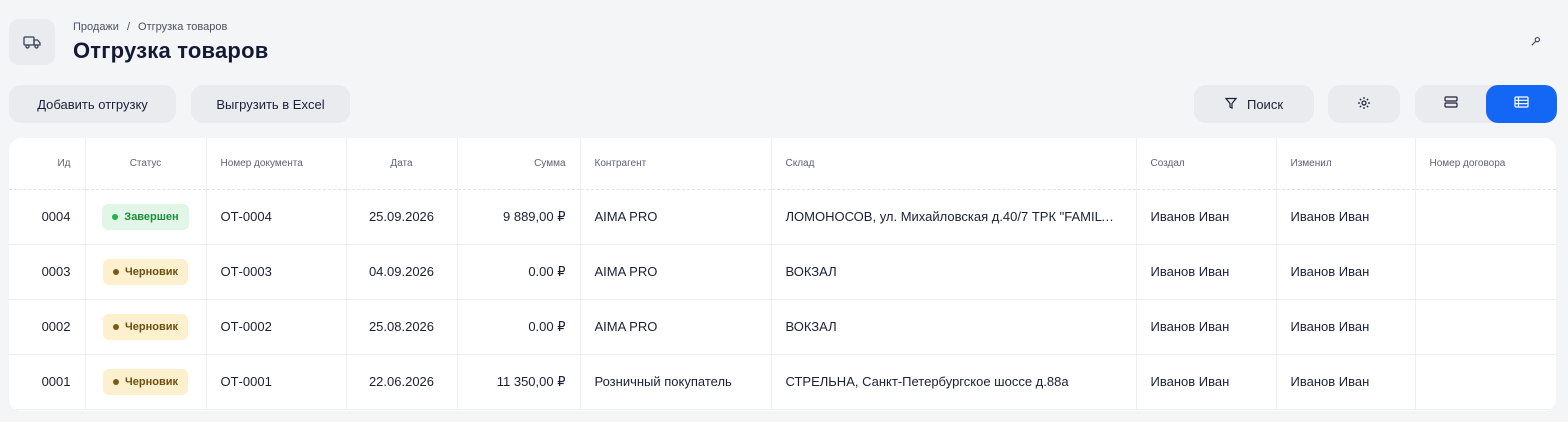  I want to click on column-header-counterparty: Контрагент, so click(676, 164).